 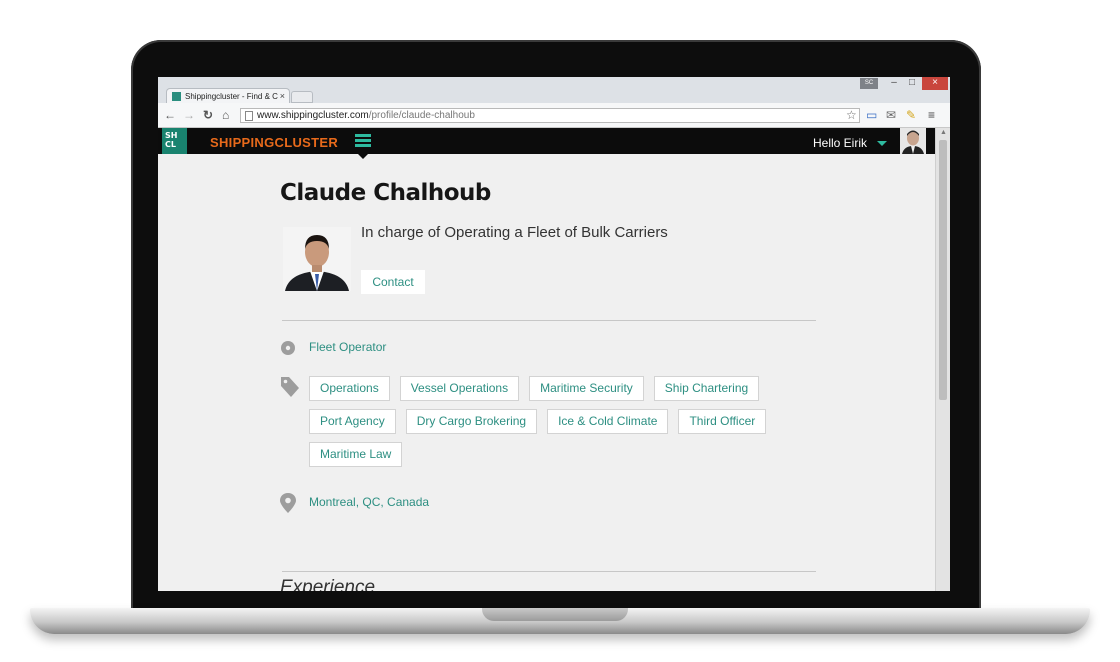 I want to click on logo-line-1: SH, so click(x=171, y=135).